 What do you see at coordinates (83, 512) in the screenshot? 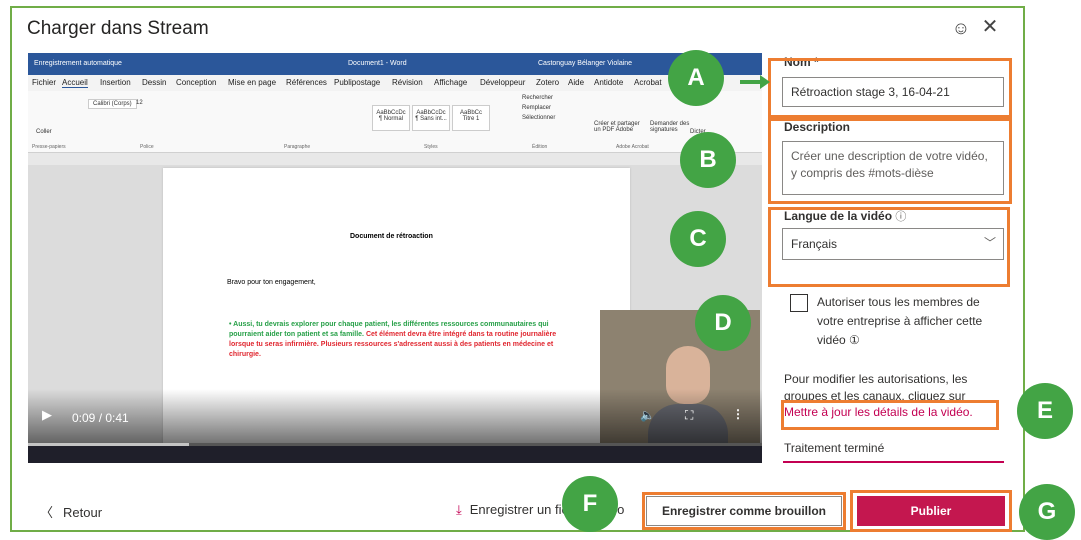
I see `back-label: Retour` at bounding box center [83, 512].